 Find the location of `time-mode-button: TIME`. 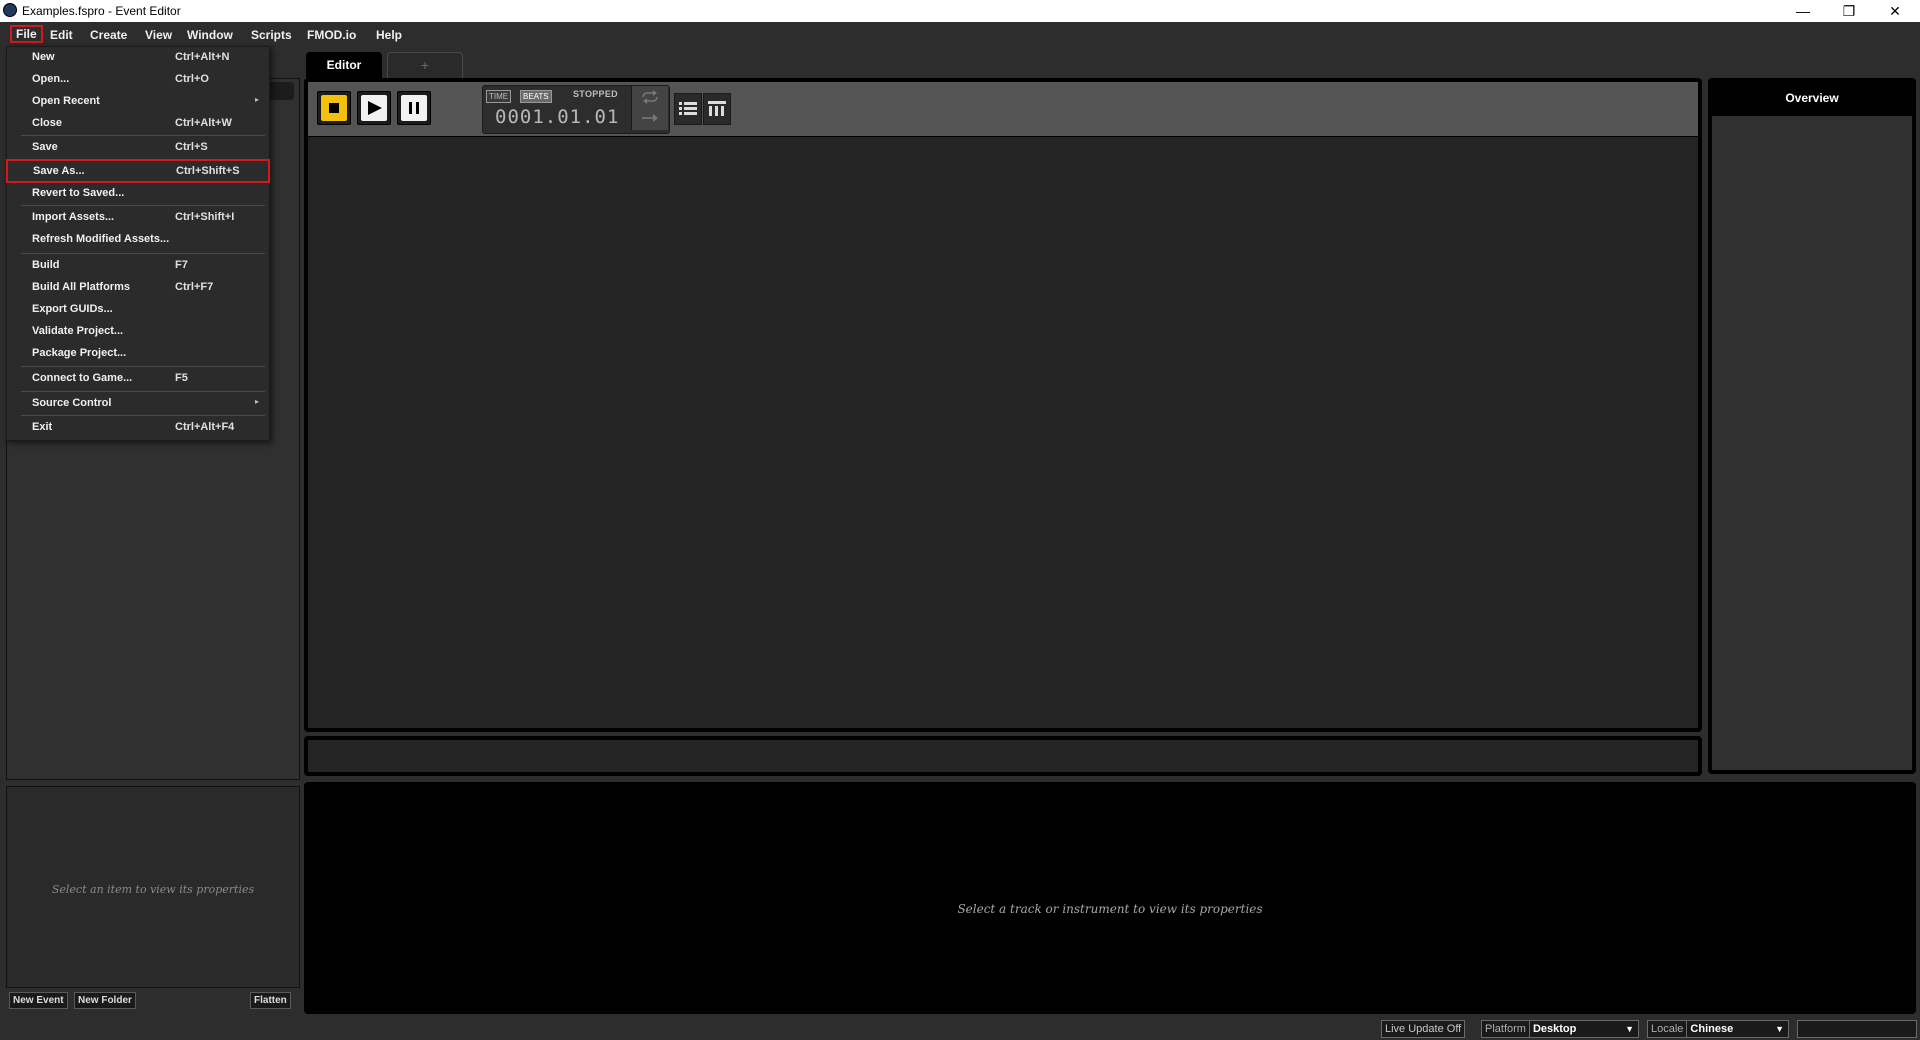

time-mode-button: TIME is located at coordinates (499, 96).